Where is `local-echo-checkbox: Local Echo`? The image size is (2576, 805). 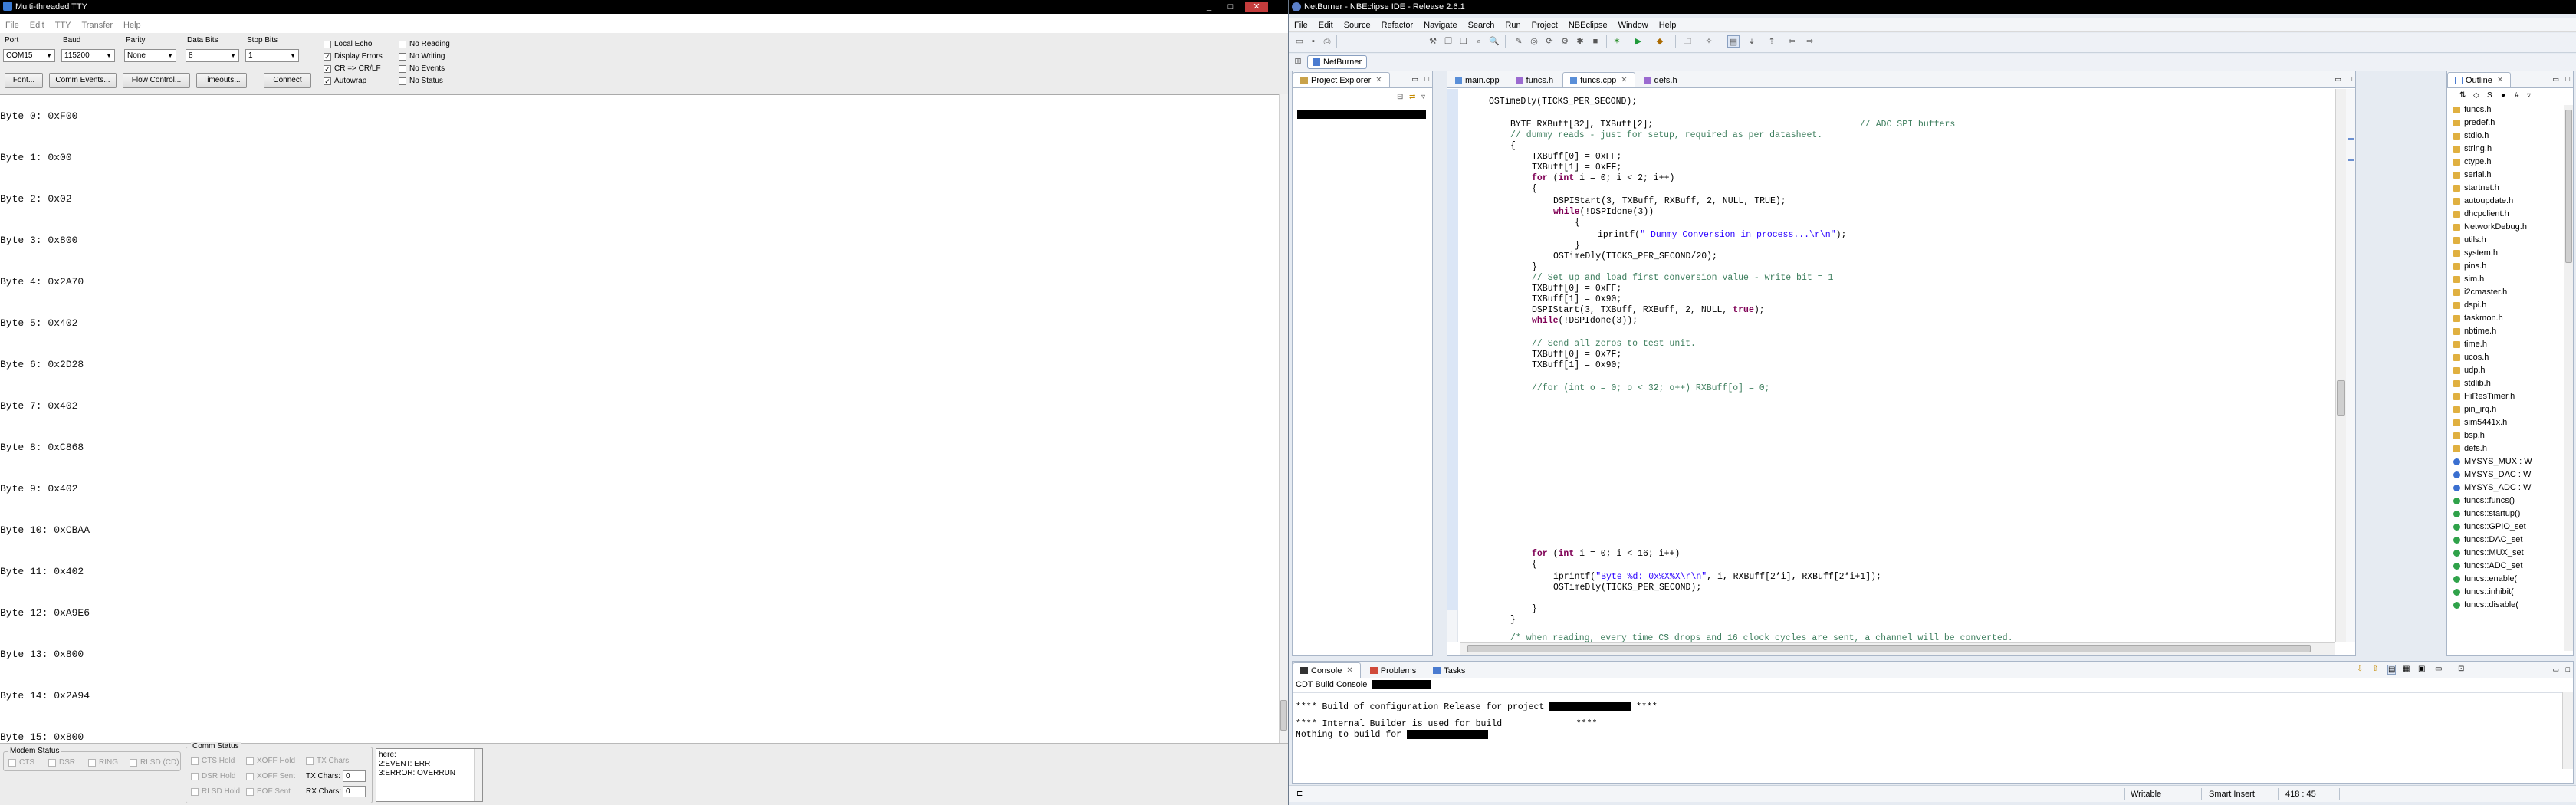
local-echo-checkbox: Local Echo is located at coordinates (348, 44).